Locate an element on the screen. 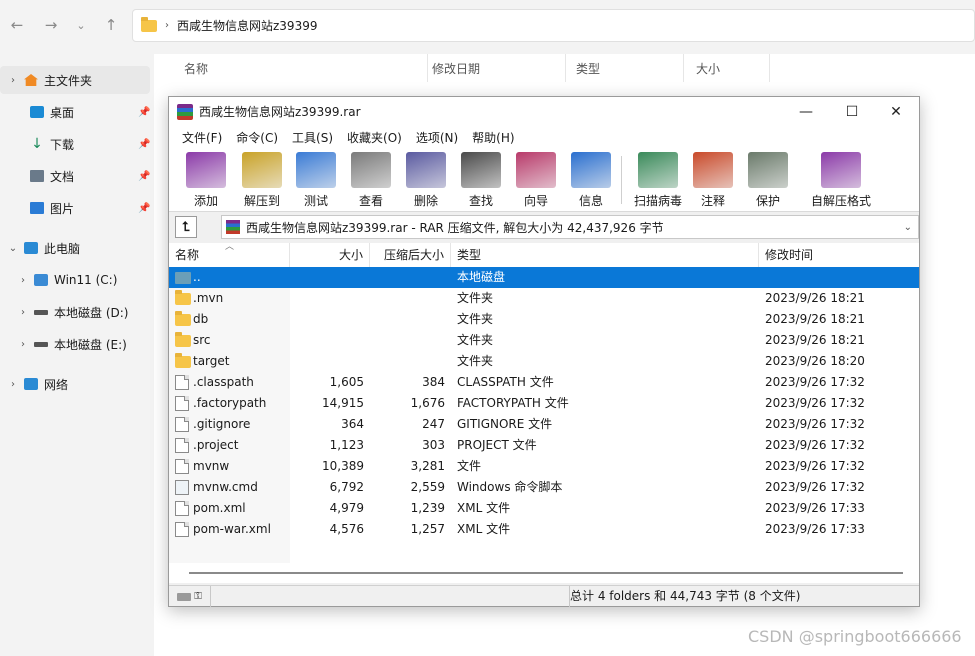 Image resolution: width=975 pixels, height=656 pixels. column-label: 名称 is located at coordinates (187, 255).